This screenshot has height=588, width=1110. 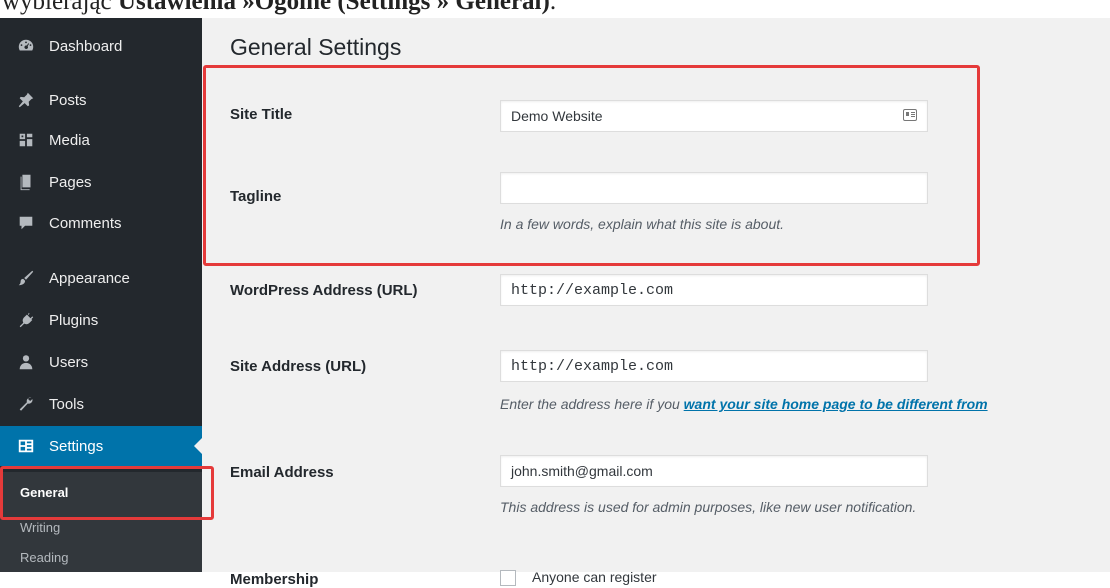 What do you see at coordinates (26, 46) in the screenshot?
I see `dashboard-icon` at bounding box center [26, 46].